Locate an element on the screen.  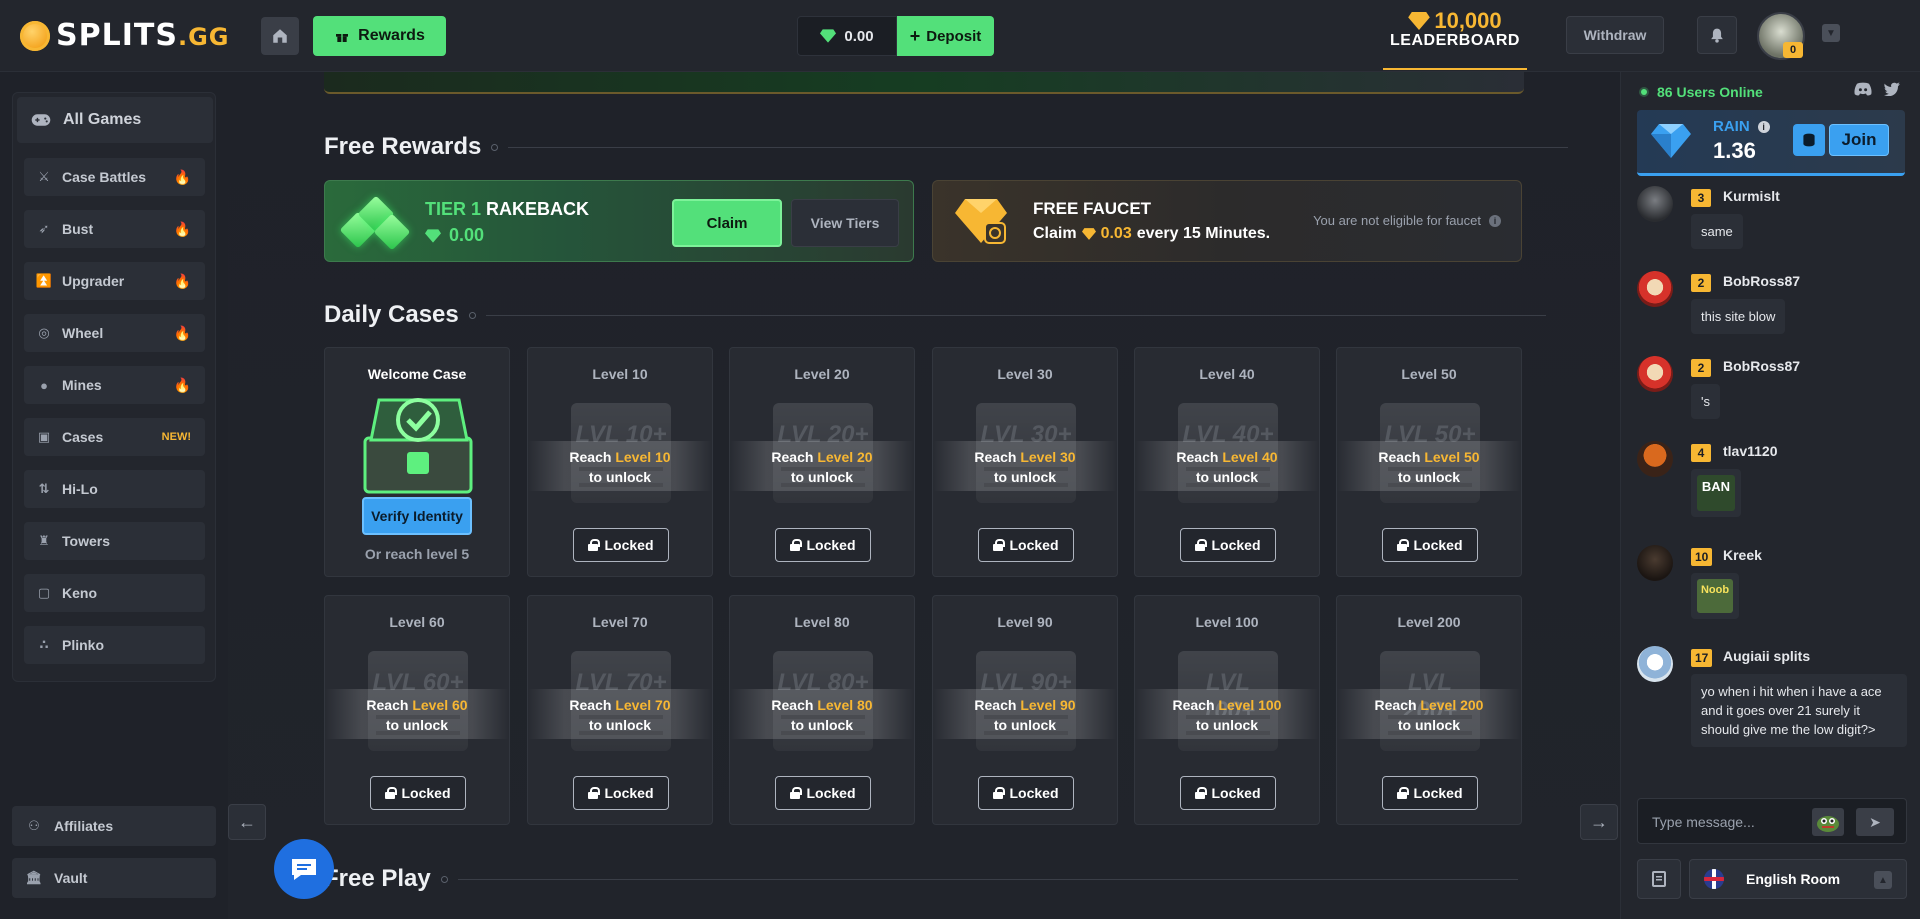
home-button is located at coordinates (280, 36).